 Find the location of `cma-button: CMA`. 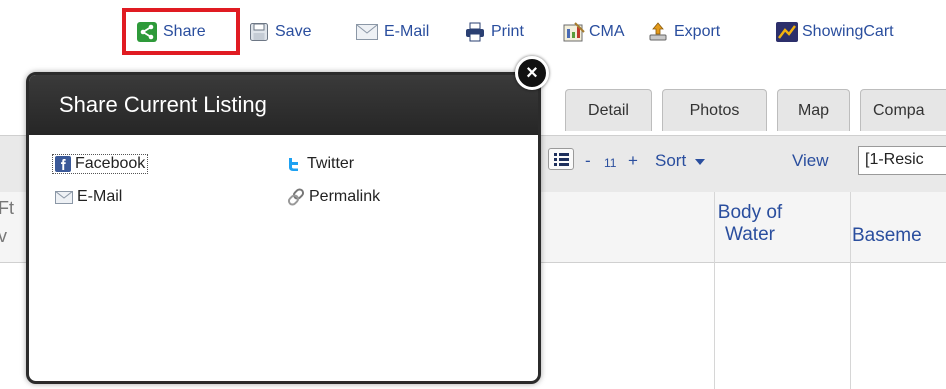

cma-button: CMA is located at coordinates (594, 32).